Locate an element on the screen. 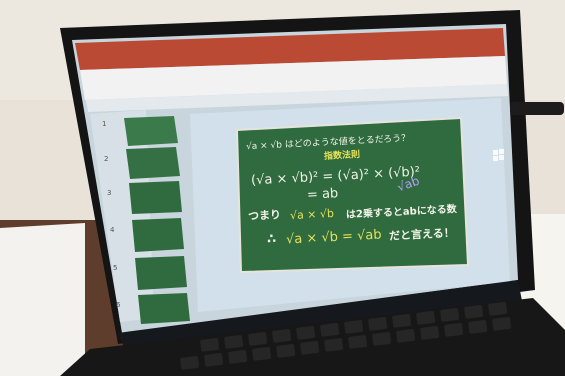  slide-conclusion-prefix-1: つまり is located at coordinates (264, 215).